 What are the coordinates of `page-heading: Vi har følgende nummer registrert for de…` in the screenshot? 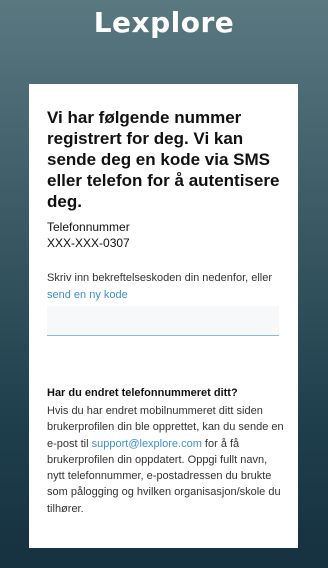 It's located at (163, 159).